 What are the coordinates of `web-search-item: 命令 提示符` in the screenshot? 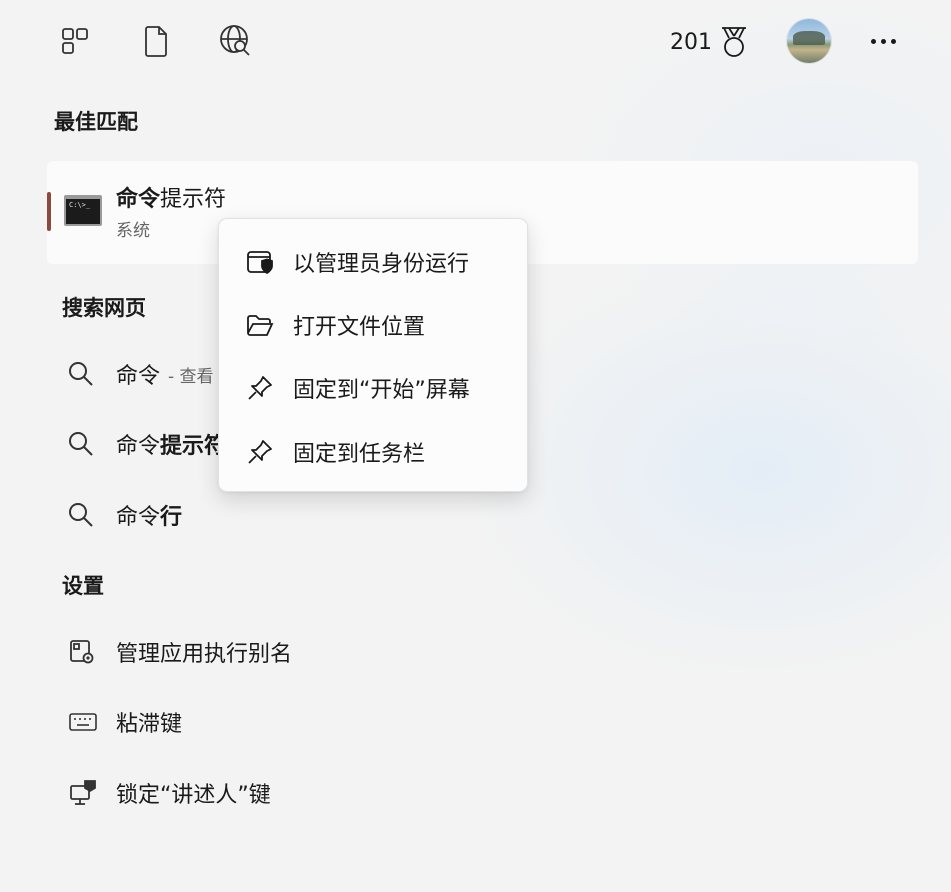 It's located at (143, 444).